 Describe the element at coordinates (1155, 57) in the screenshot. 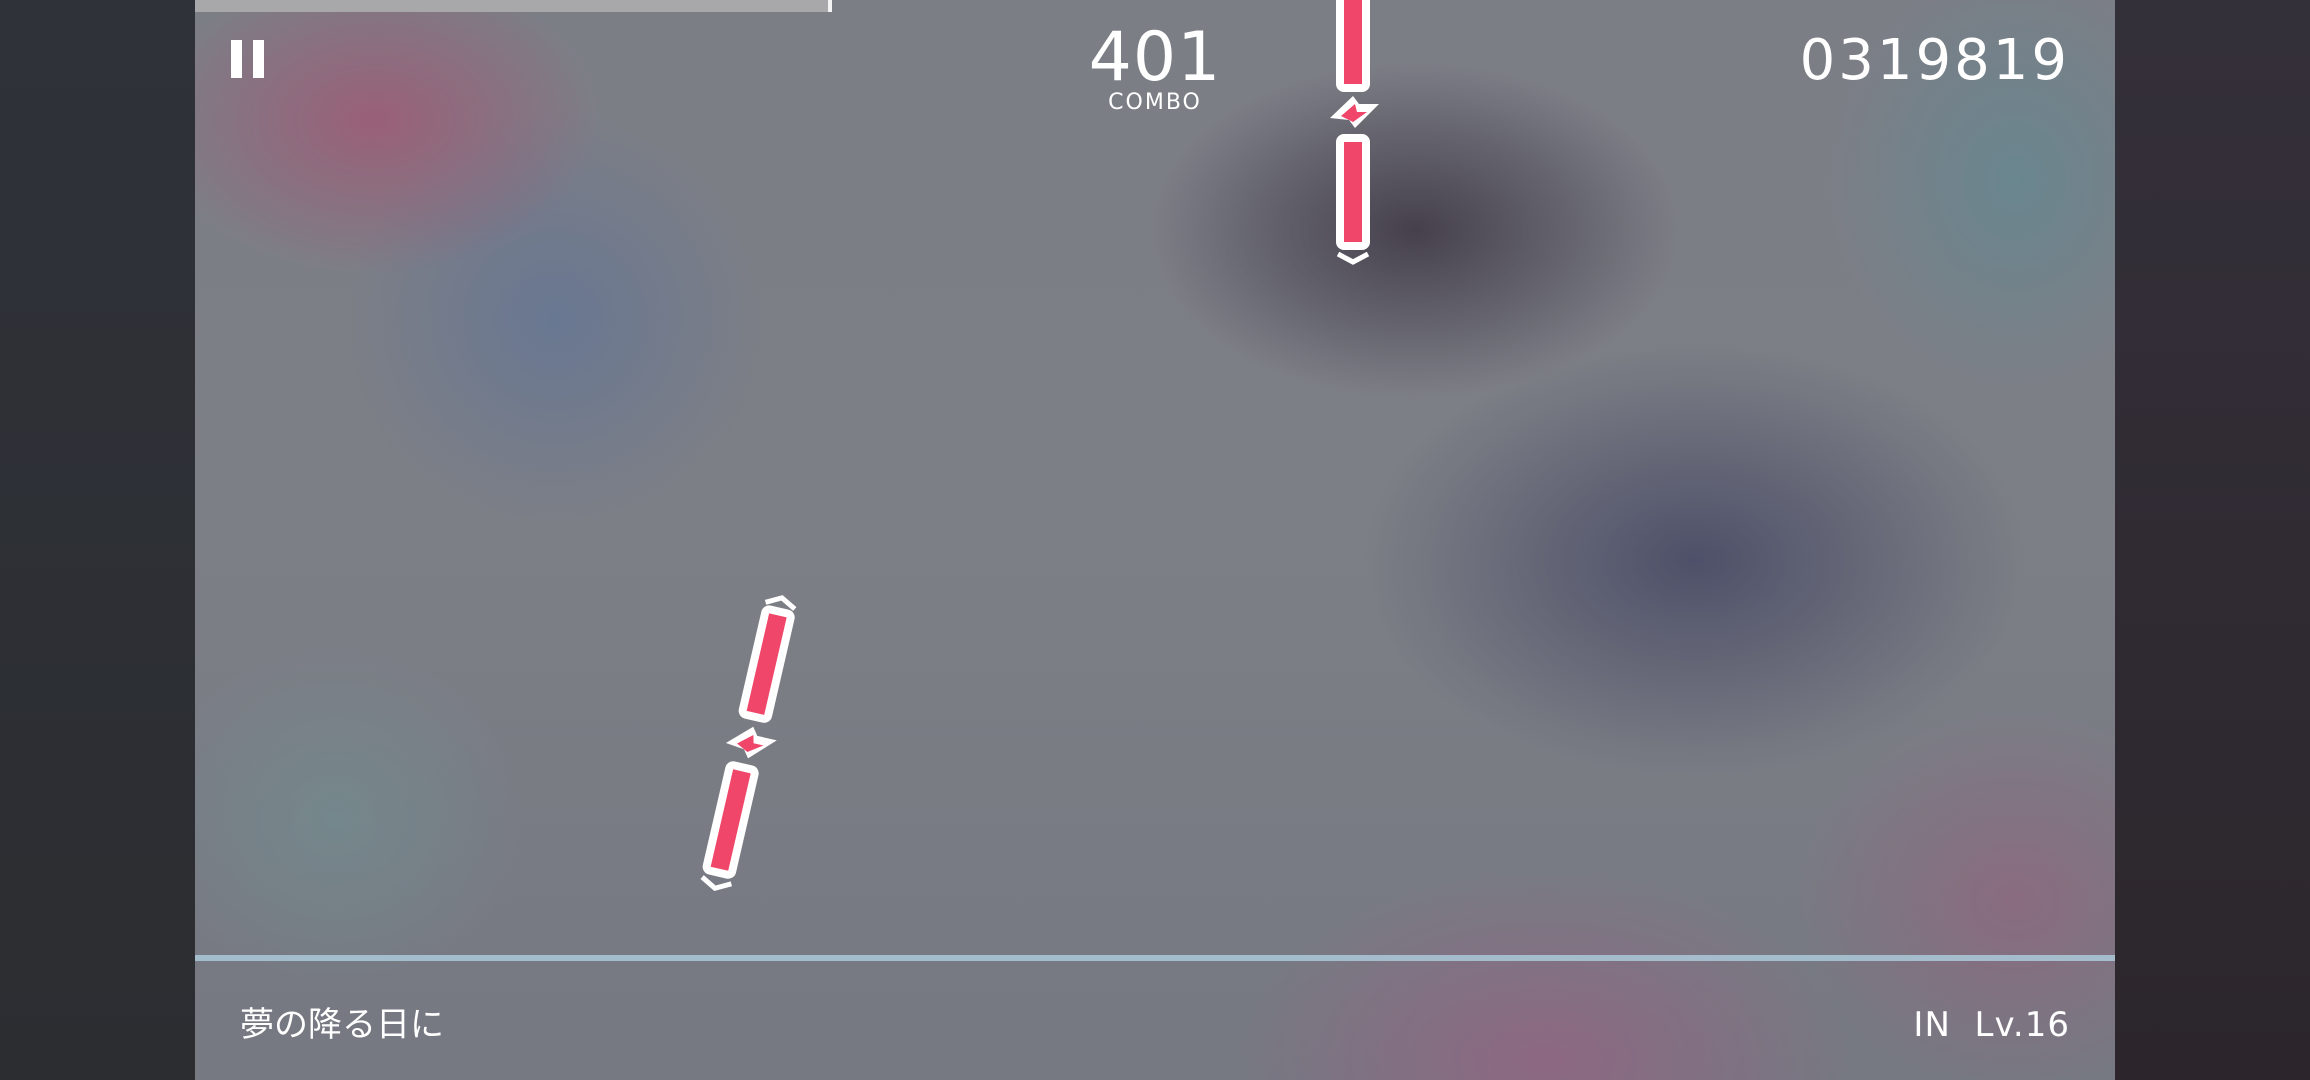

I see `combo-counter: 401` at that location.